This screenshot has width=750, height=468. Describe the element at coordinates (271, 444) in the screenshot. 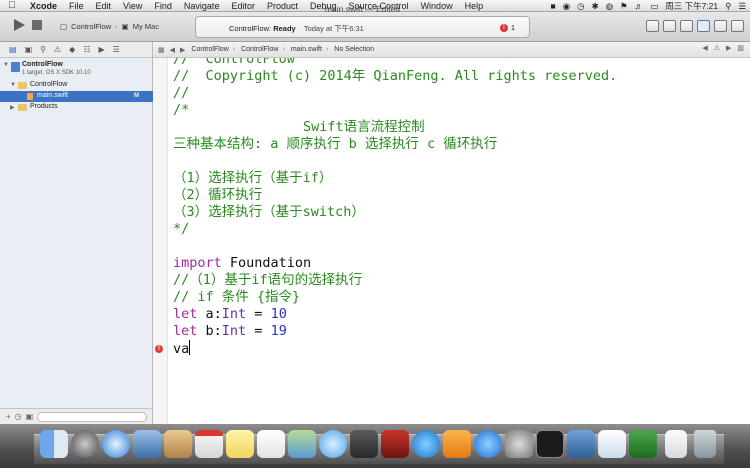

I see `reminders-icon` at that location.